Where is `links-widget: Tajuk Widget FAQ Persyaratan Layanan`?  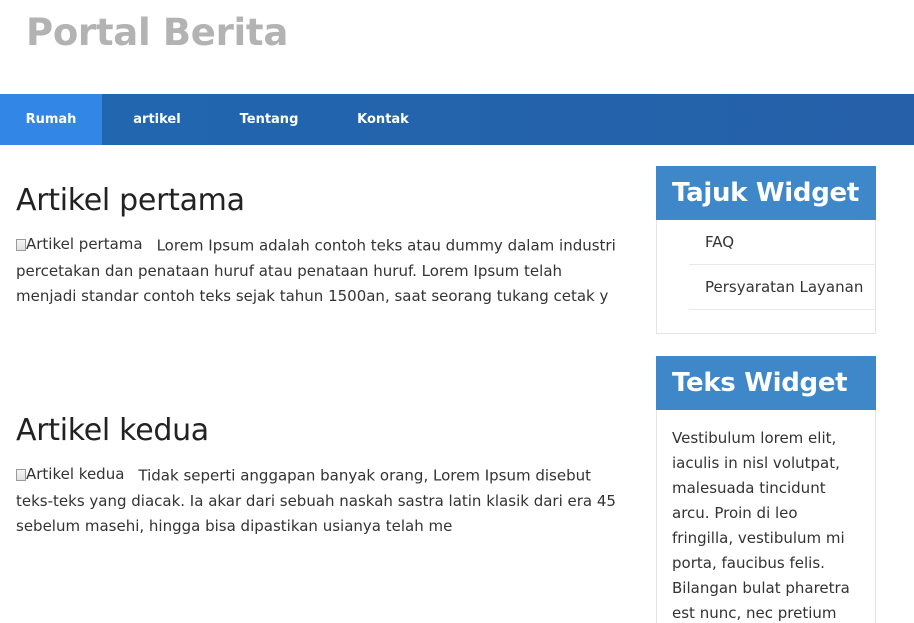
links-widget: Tajuk Widget FAQ Persyaratan Layanan is located at coordinates (766, 250).